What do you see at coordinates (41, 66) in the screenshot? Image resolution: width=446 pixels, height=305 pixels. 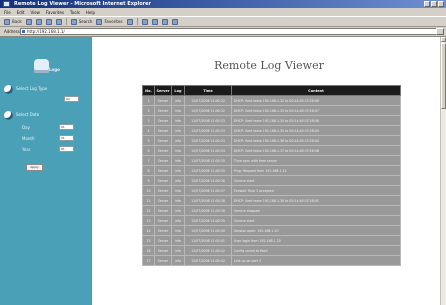 I see `router-logo-icon` at bounding box center [41, 66].